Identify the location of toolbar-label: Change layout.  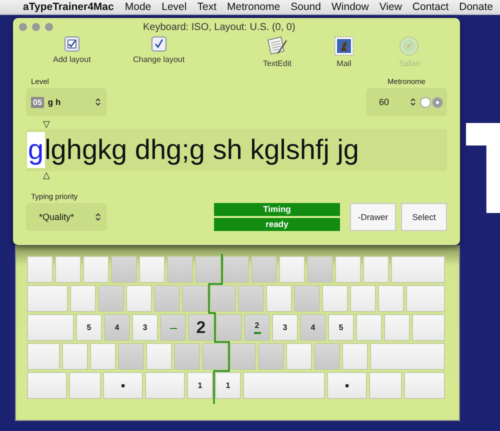
(159, 59).